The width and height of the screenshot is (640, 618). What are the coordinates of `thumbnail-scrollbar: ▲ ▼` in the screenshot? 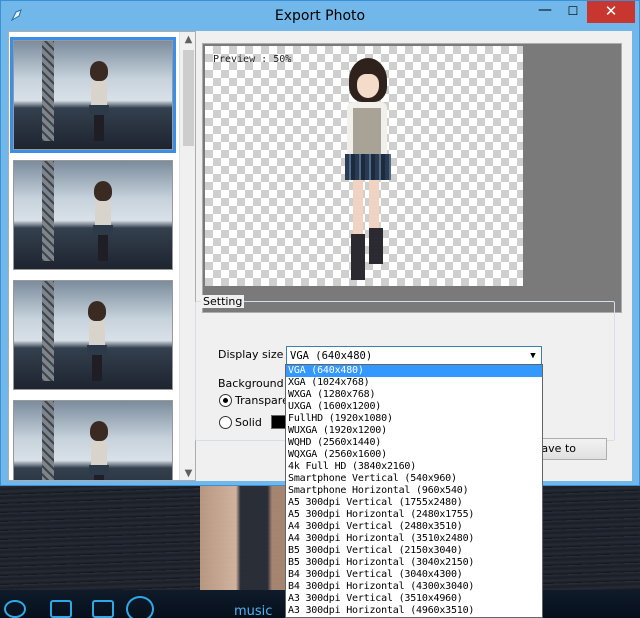 It's located at (187, 256).